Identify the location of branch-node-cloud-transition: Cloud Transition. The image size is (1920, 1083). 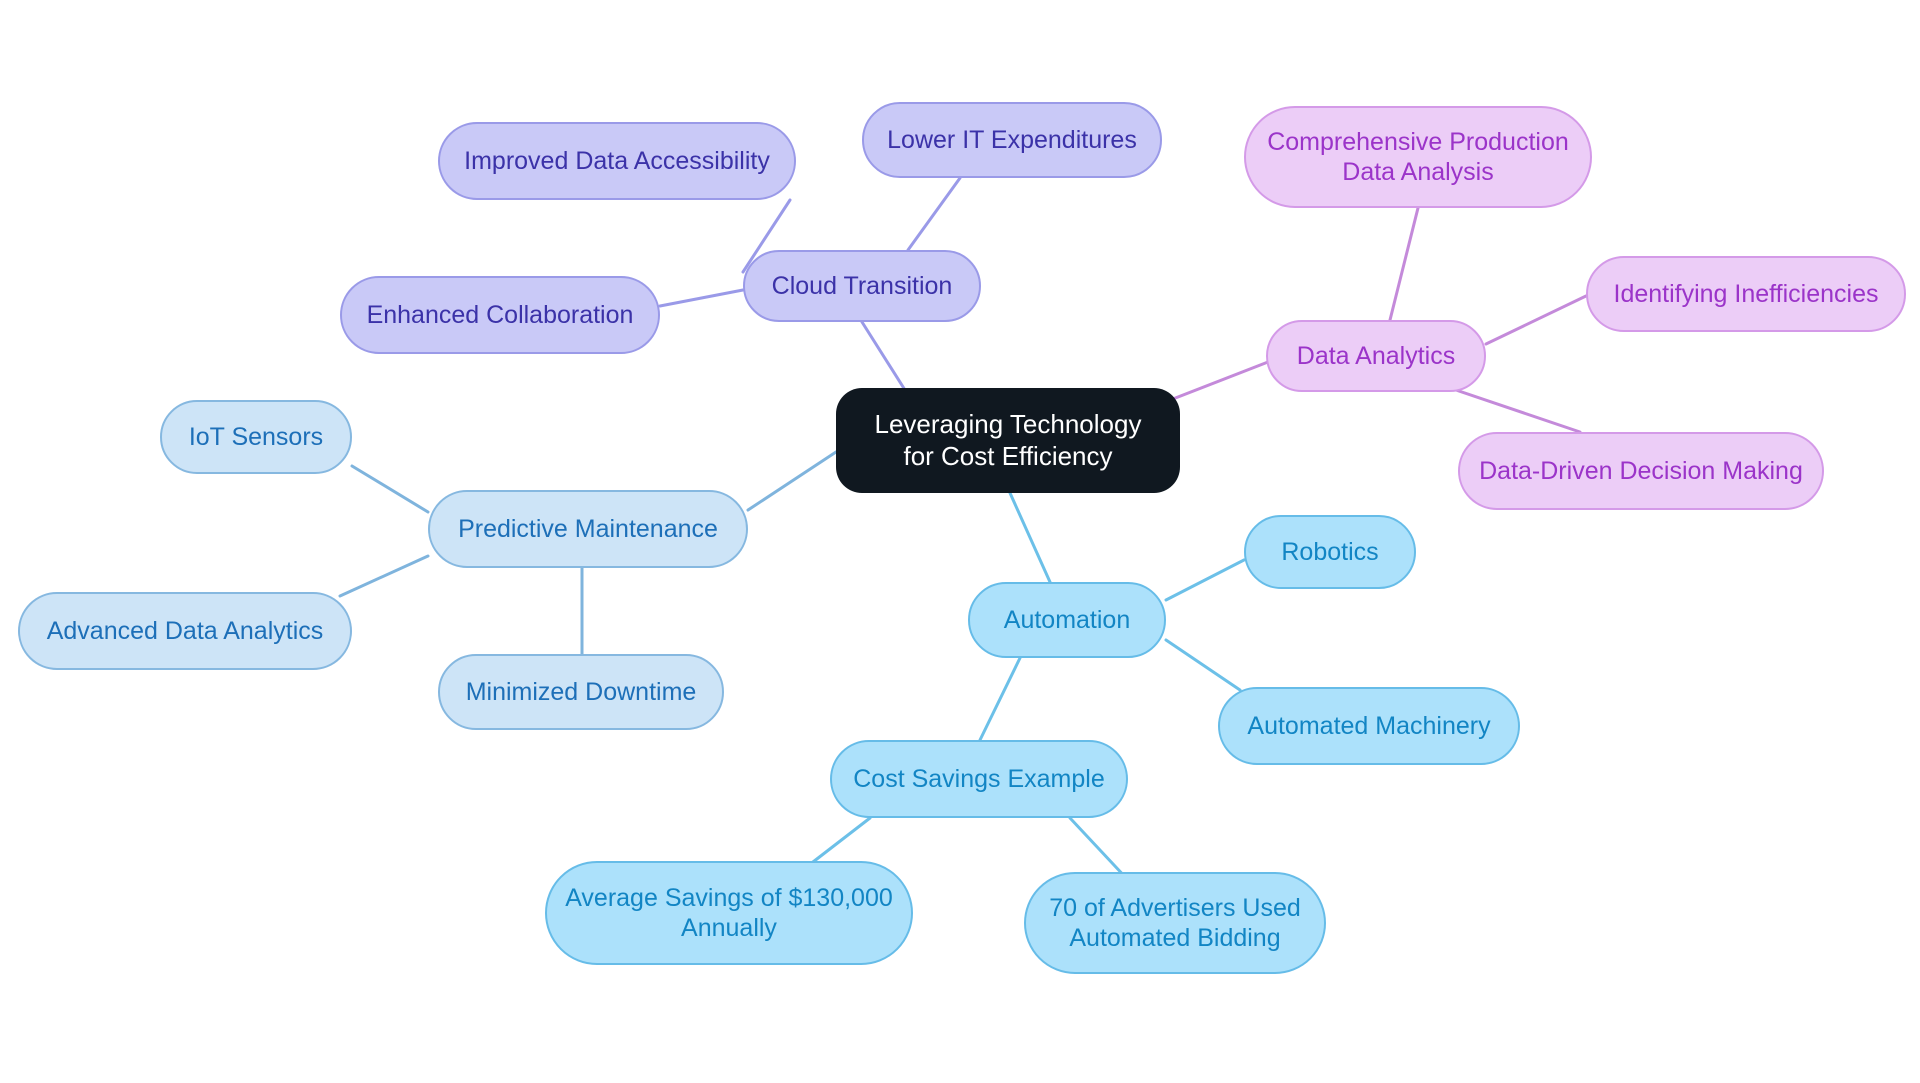
(862, 286).